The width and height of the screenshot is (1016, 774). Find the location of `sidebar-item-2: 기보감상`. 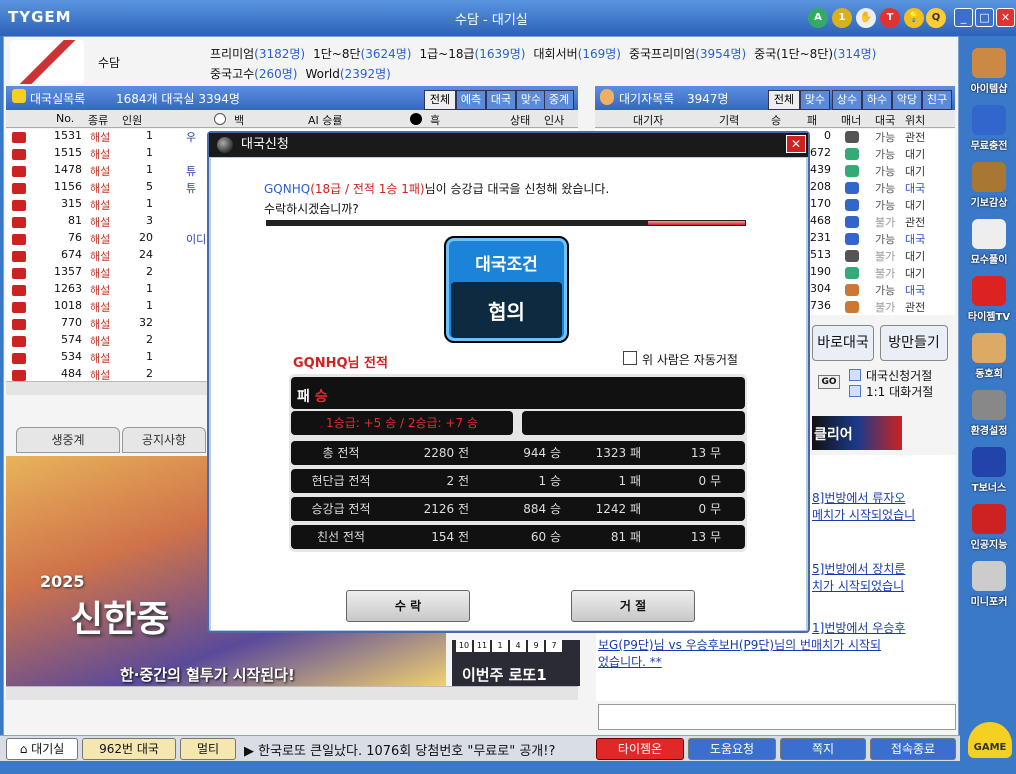

sidebar-item-2: 기보감상 is located at coordinates (989, 185).